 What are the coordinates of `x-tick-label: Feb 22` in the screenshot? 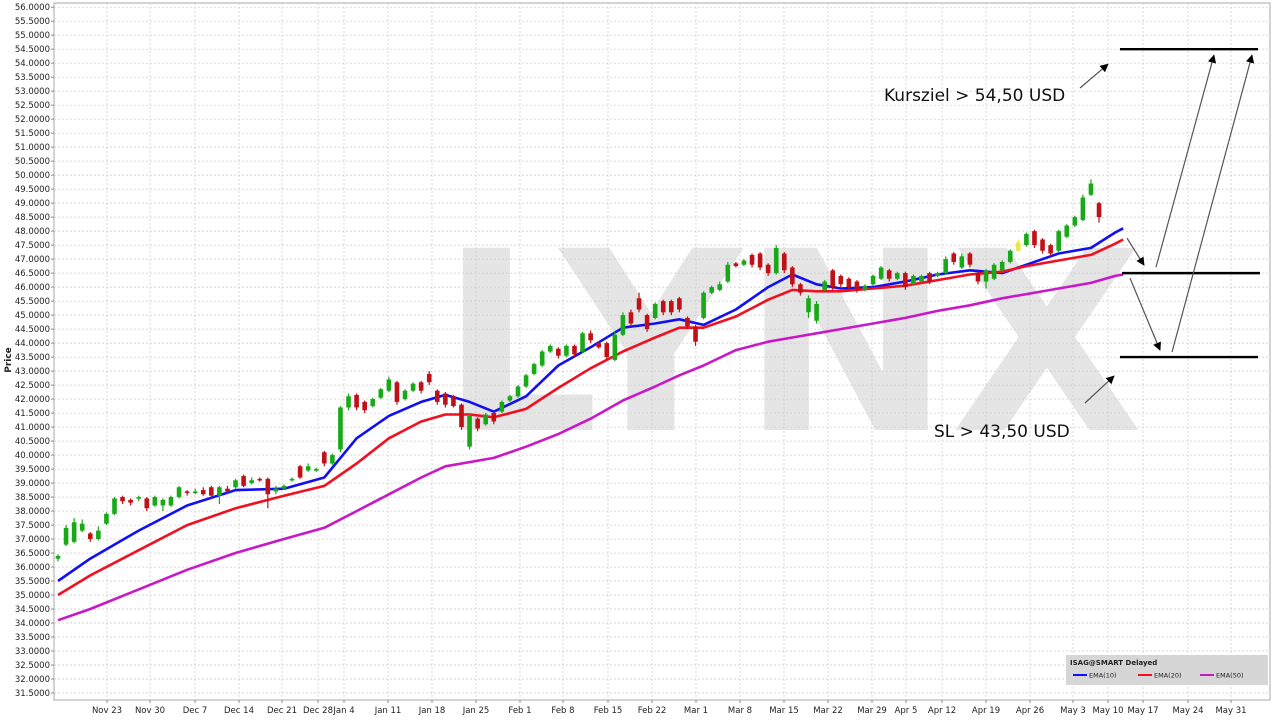 It's located at (652, 711).